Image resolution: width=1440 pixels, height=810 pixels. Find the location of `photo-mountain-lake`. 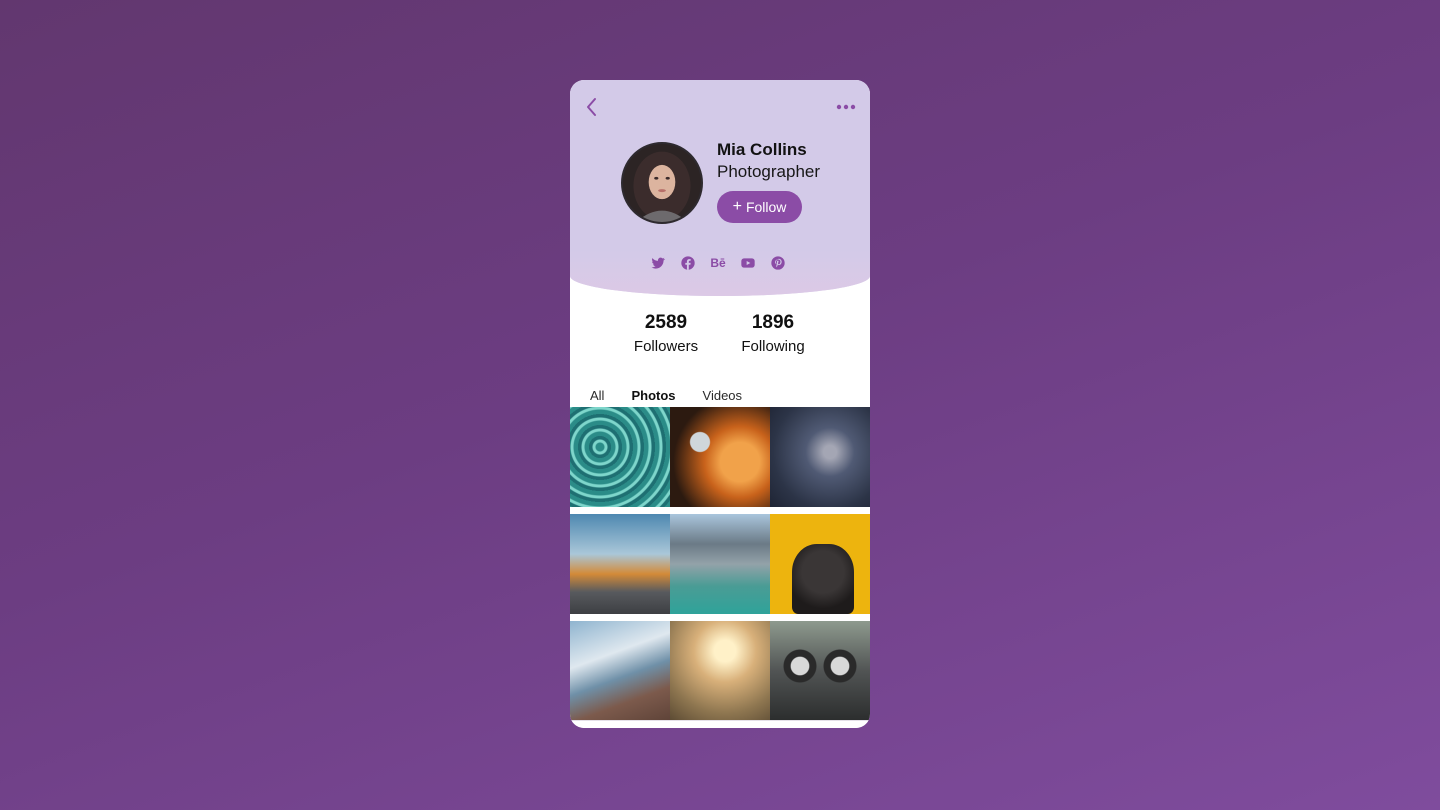

photo-mountain-lake is located at coordinates (720, 564).